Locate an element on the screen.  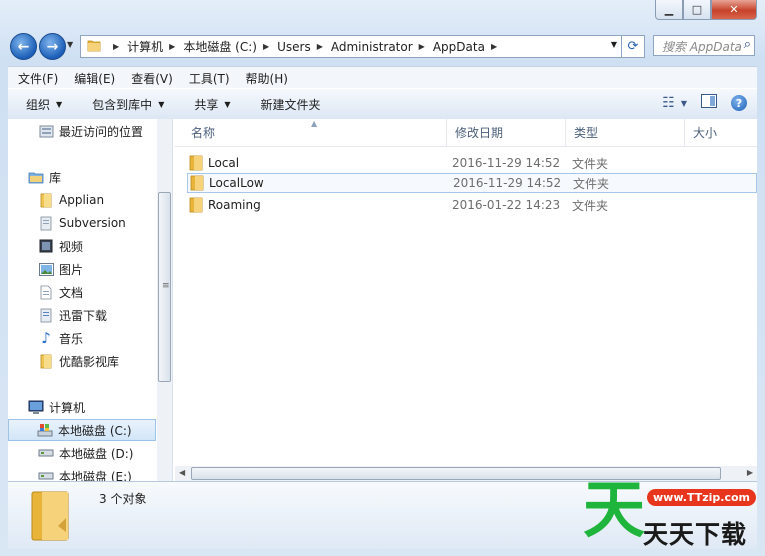
scrollbar-grip-icon: ≡ is located at coordinates (166, 286).